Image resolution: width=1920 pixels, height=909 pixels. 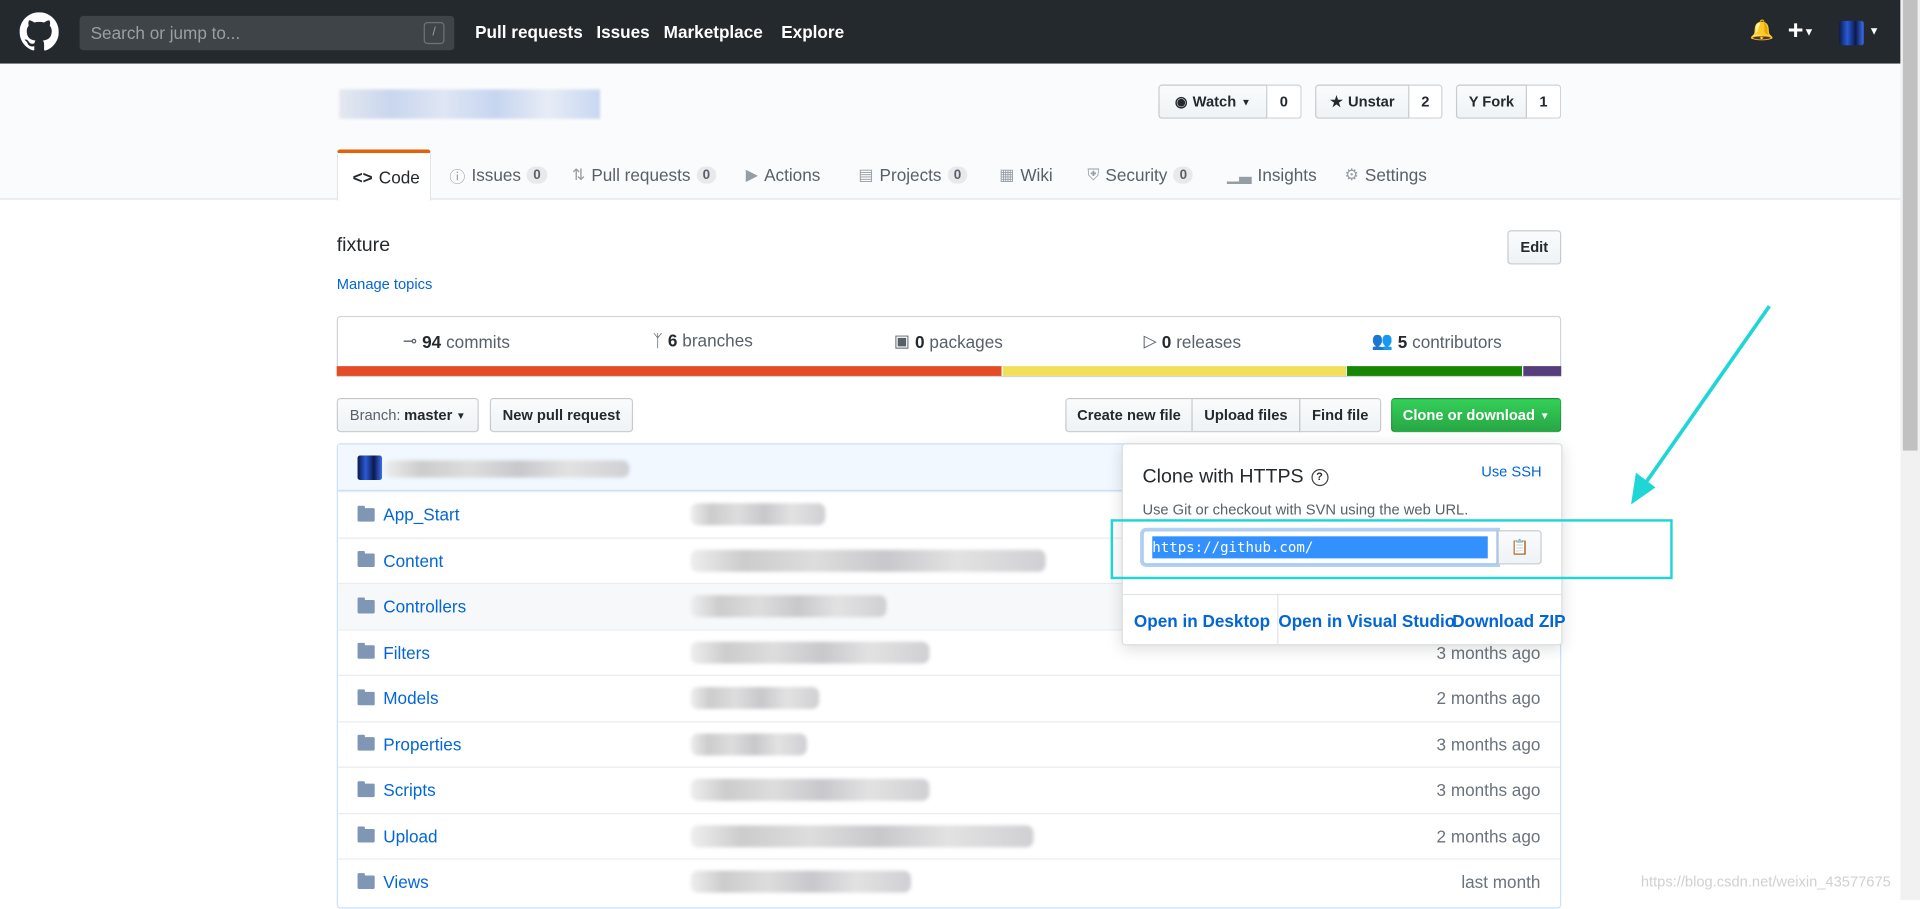 I want to click on search-input: Search or jump to... /, so click(x=267, y=33).